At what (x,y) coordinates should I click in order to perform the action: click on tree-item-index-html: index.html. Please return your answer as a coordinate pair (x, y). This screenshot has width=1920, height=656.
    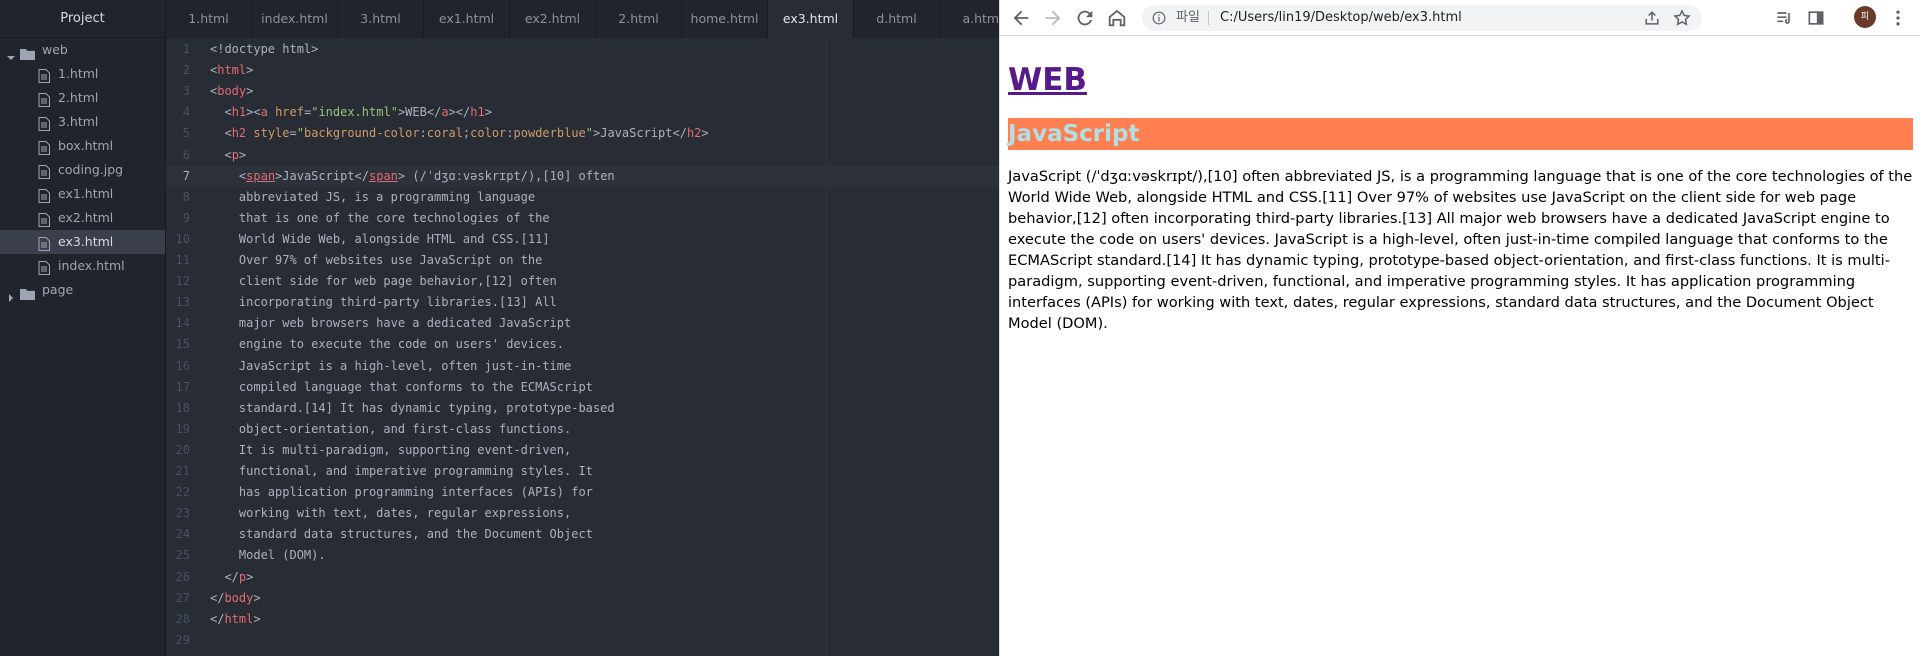
    Looking at the image, I should click on (82, 266).